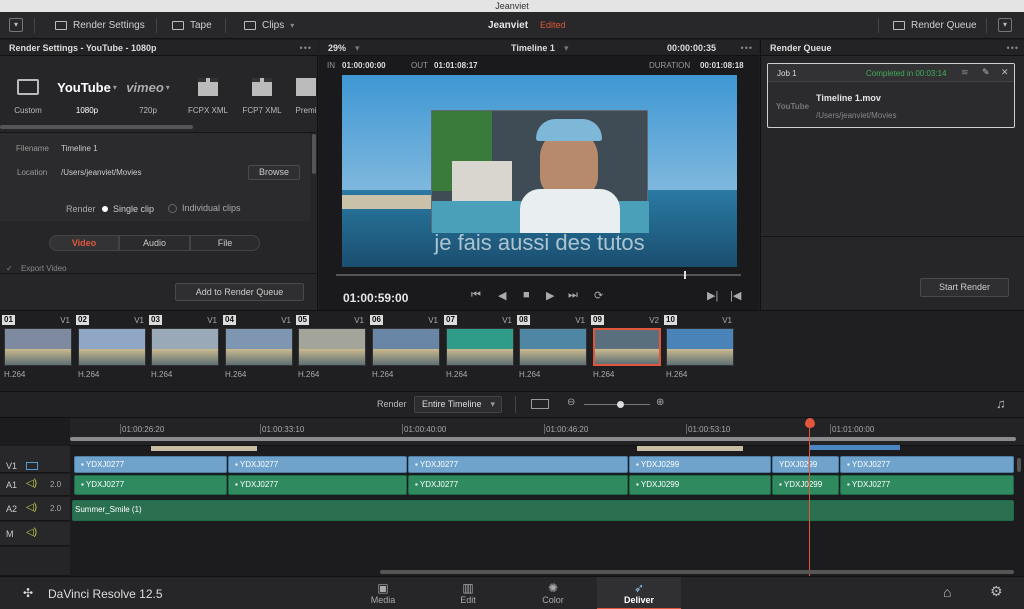 This screenshot has height=609, width=1024. What do you see at coordinates (996, 591) in the screenshot?
I see `settings-gear-icon: ⚙` at bounding box center [996, 591].